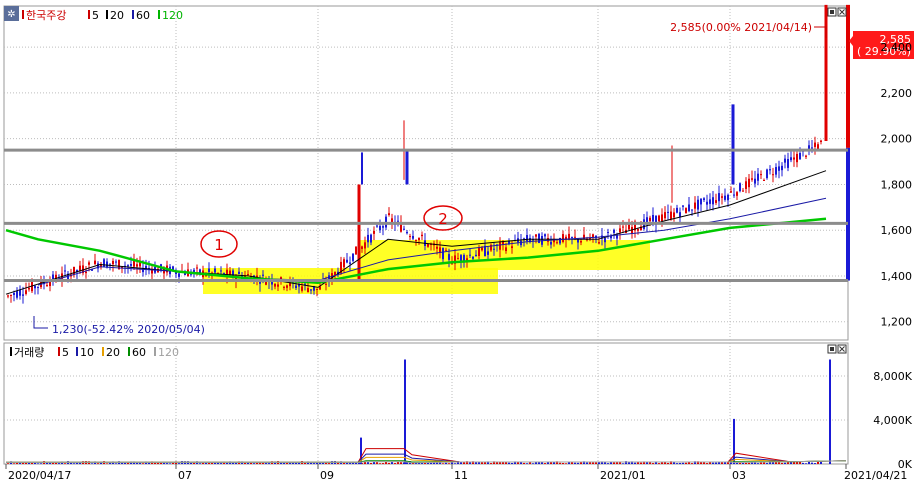  Describe the element at coordinates (11, 14) in the screenshot. I see `settings-glyph-icon: ✲` at that location.